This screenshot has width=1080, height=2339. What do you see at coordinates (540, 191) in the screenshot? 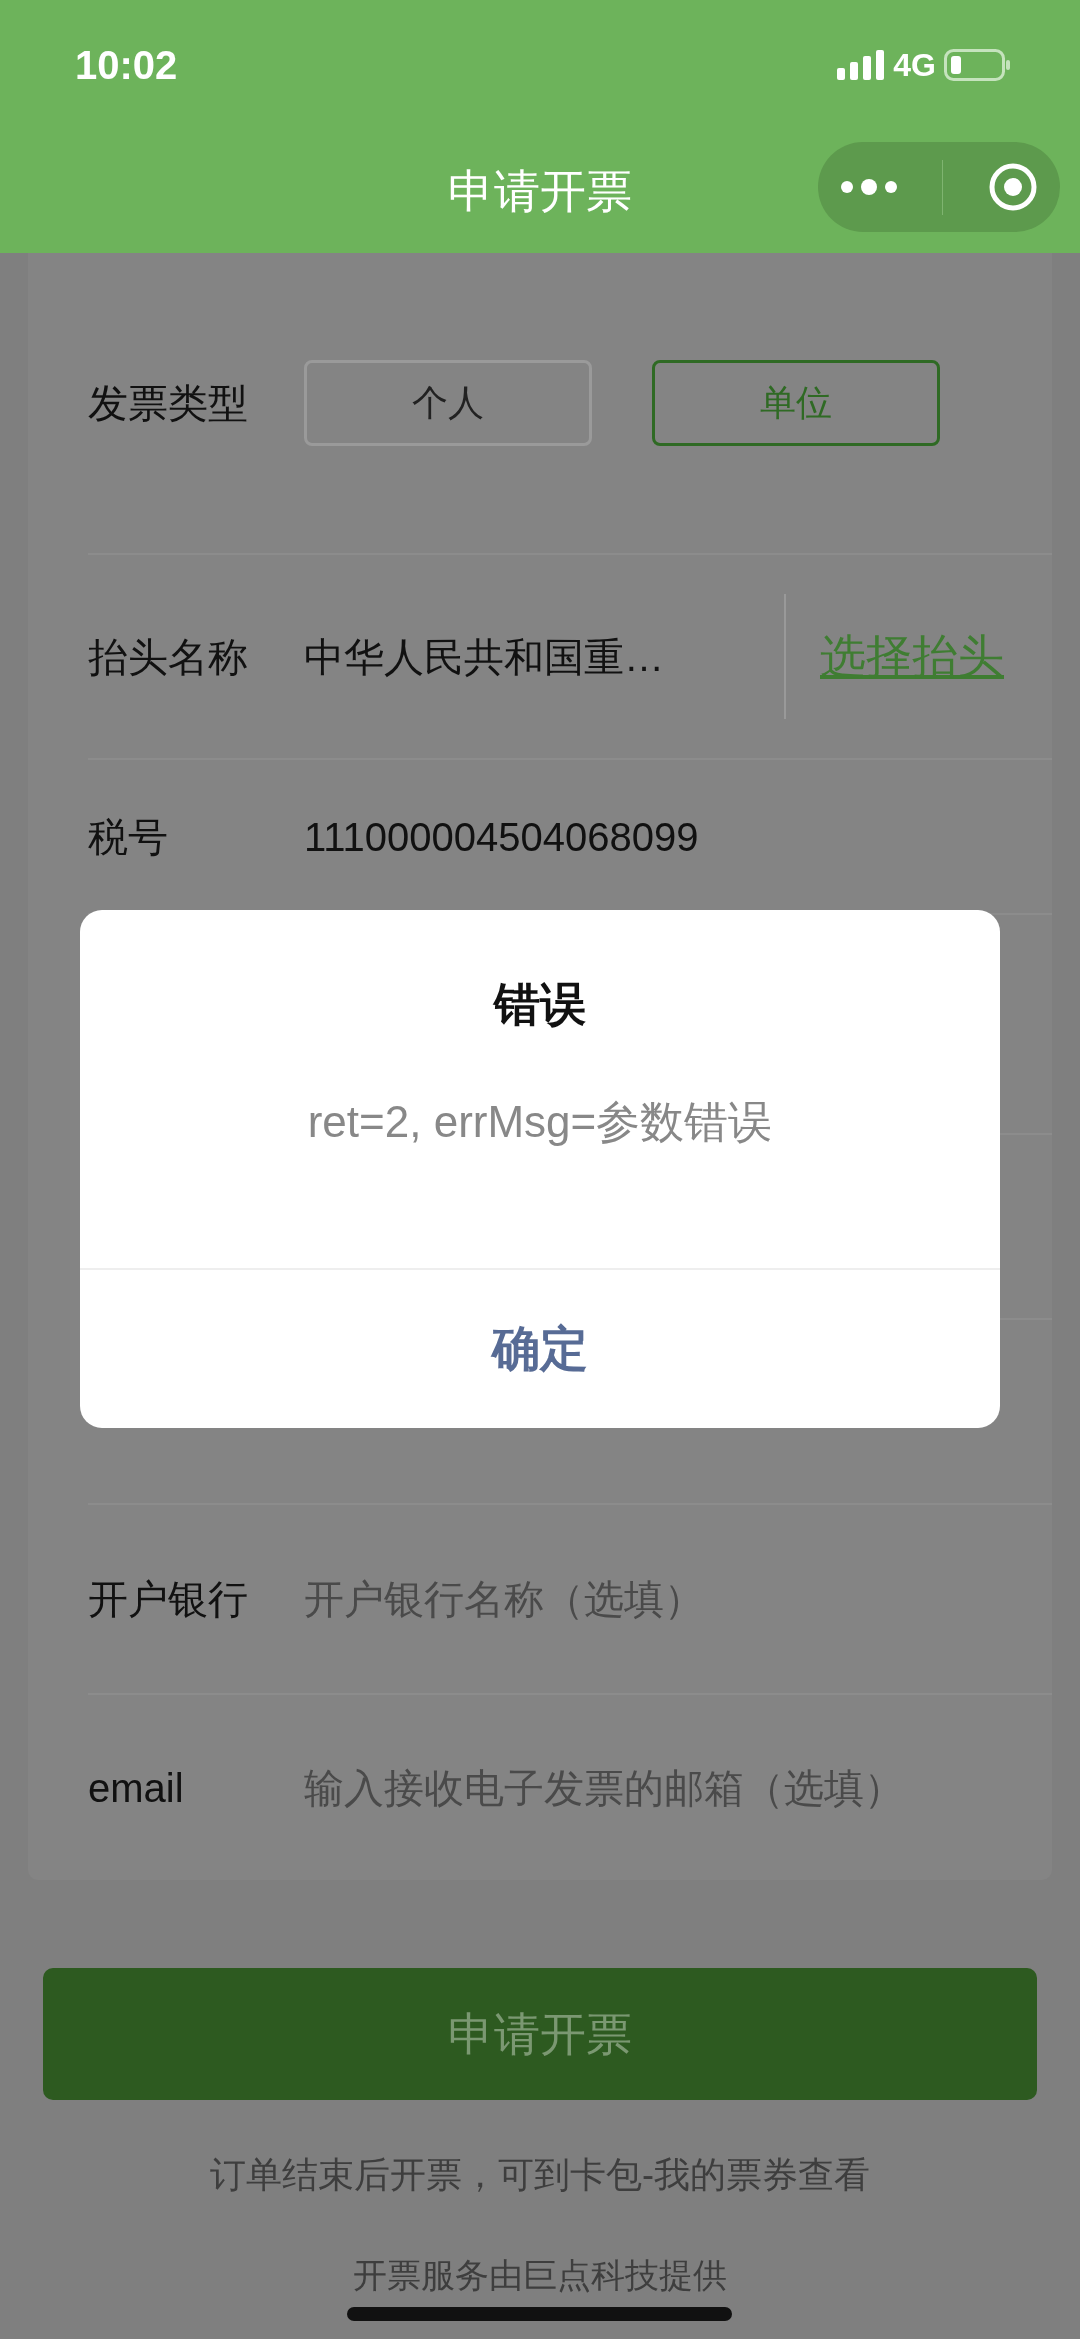
I see `page-title: 申请开票` at bounding box center [540, 191].